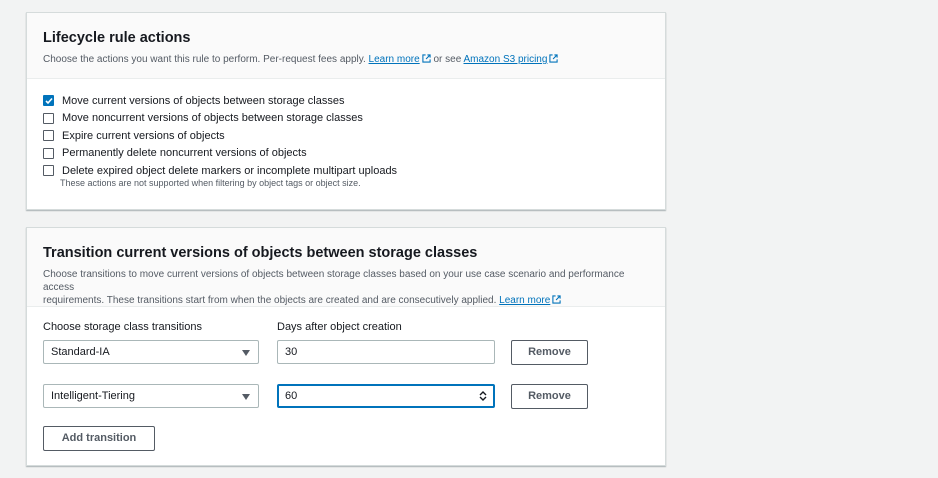 The height and width of the screenshot is (478, 938). Describe the element at coordinates (483, 396) in the screenshot. I see `number-stepper-icon` at that location.